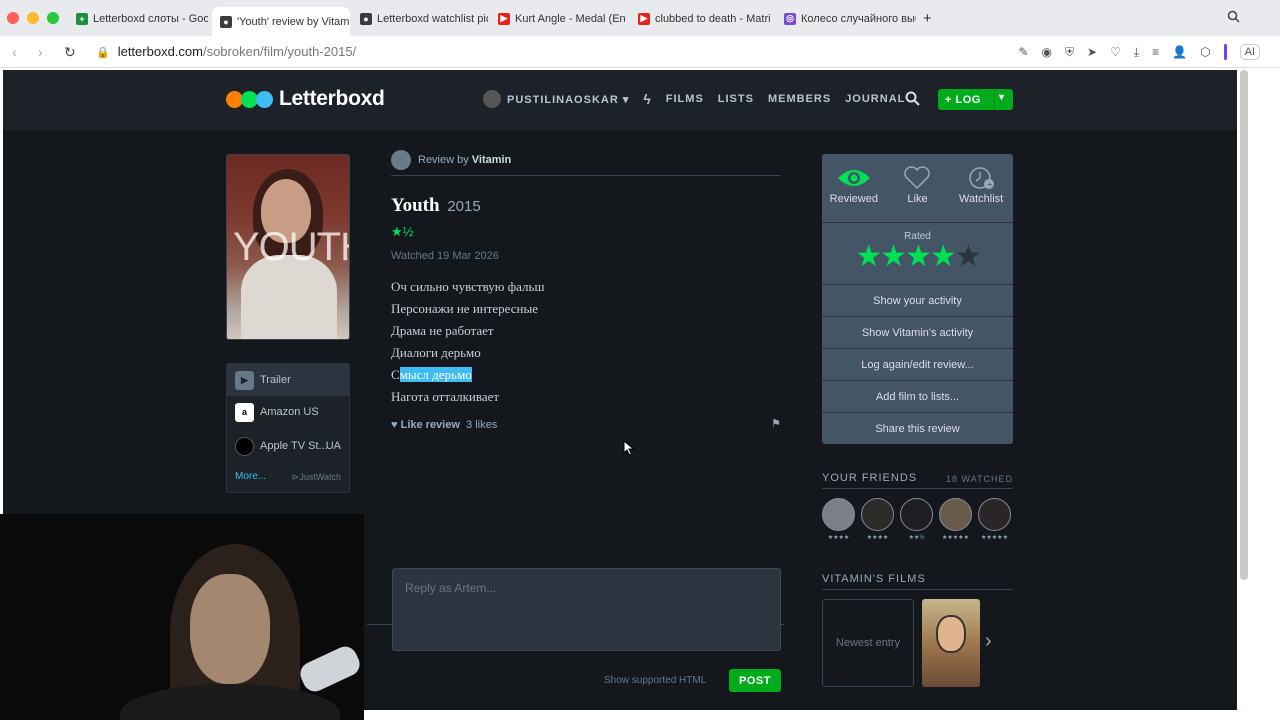  I want to click on rating-widget: Rated ★★★★★, so click(917, 253).